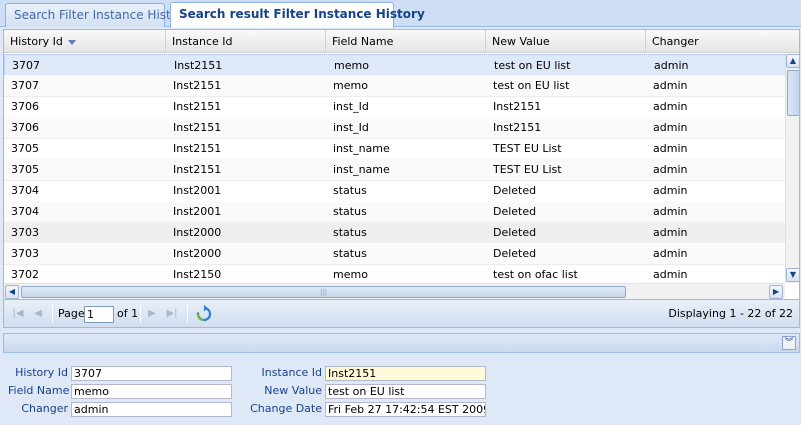 This screenshot has height=425, width=801. What do you see at coordinates (151, 409) in the screenshot?
I see `changer-field: admin` at bounding box center [151, 409].